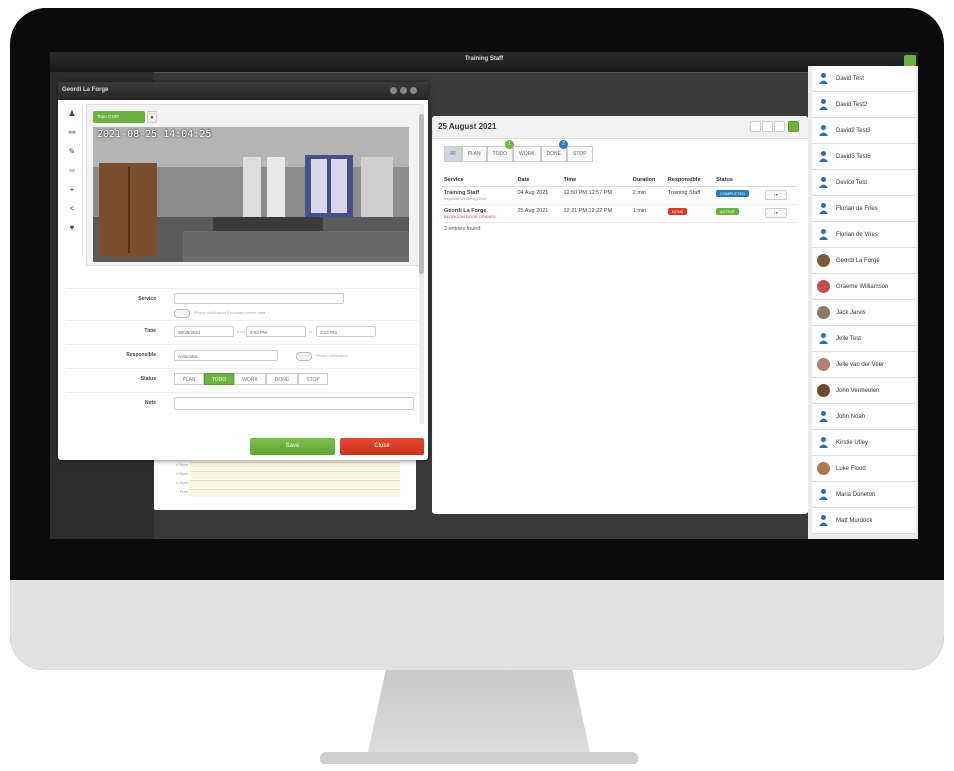  Describe the element at coordinates (230, 312) in the screenshot. I see `phone-notification-before-label: Phone notification 0 minutes before time` at that location.